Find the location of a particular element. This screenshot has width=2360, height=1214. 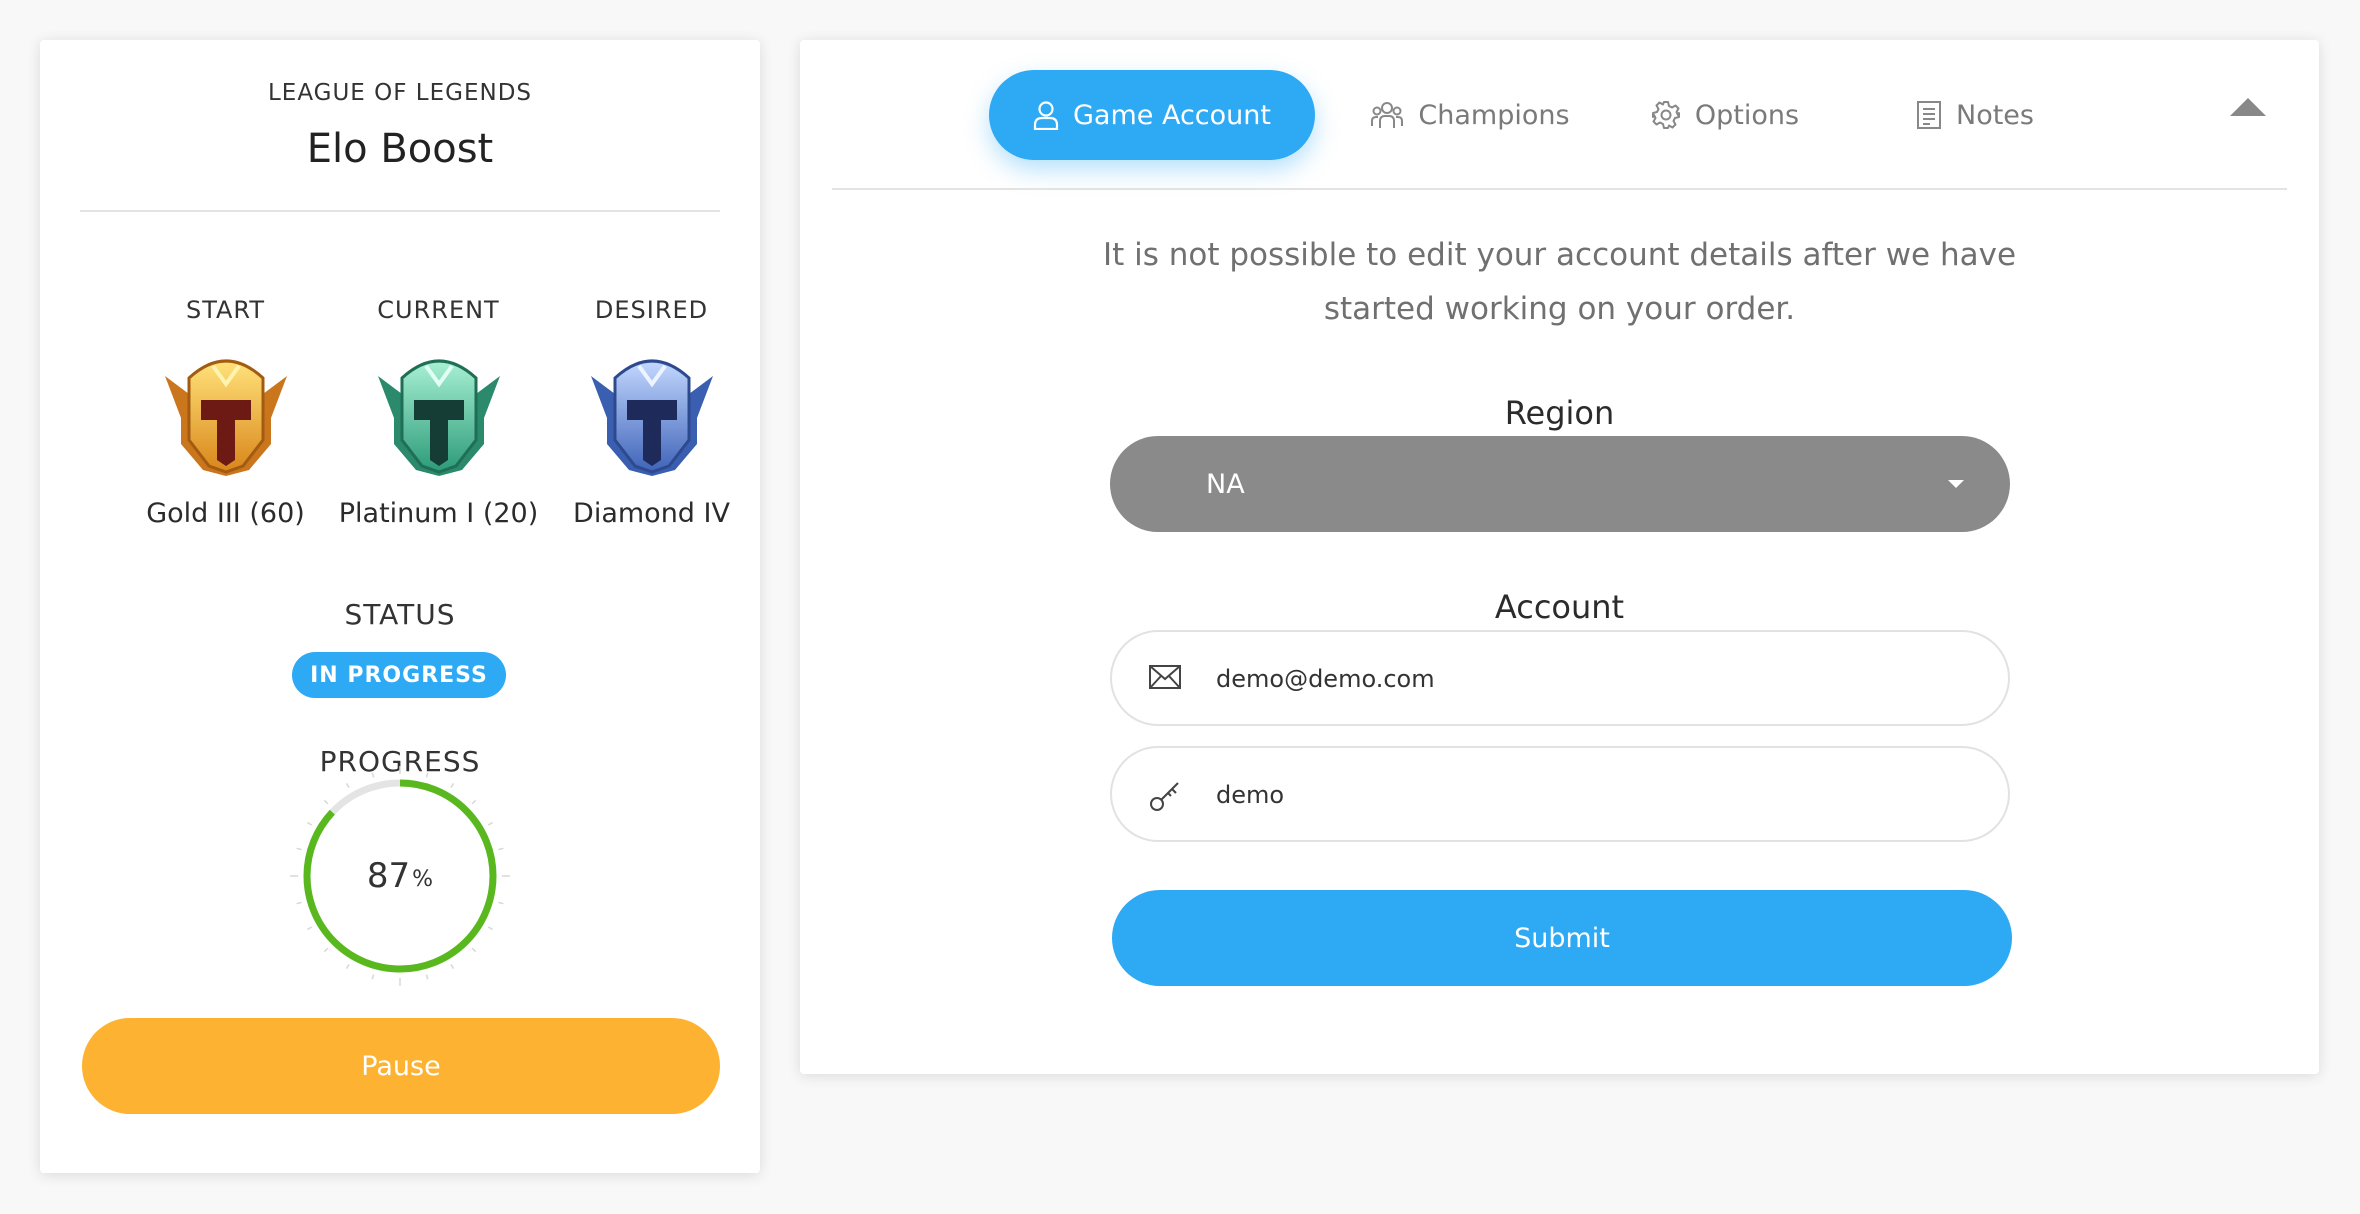

rank-current: CURRENT Platinum I (20) is located at coordinates (438, 412).